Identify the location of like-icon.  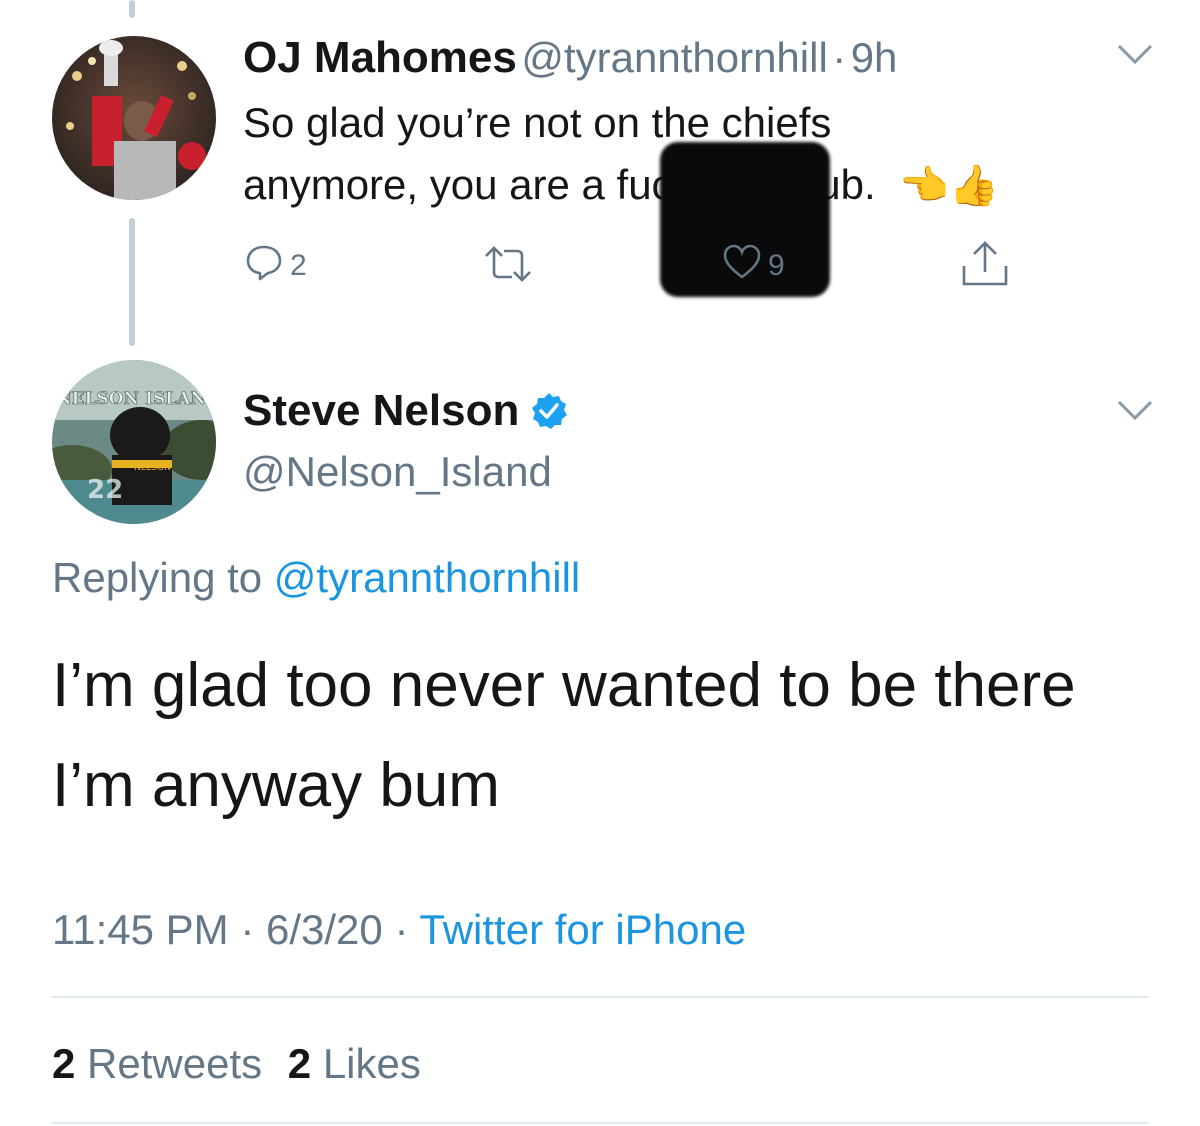
(742, 266).